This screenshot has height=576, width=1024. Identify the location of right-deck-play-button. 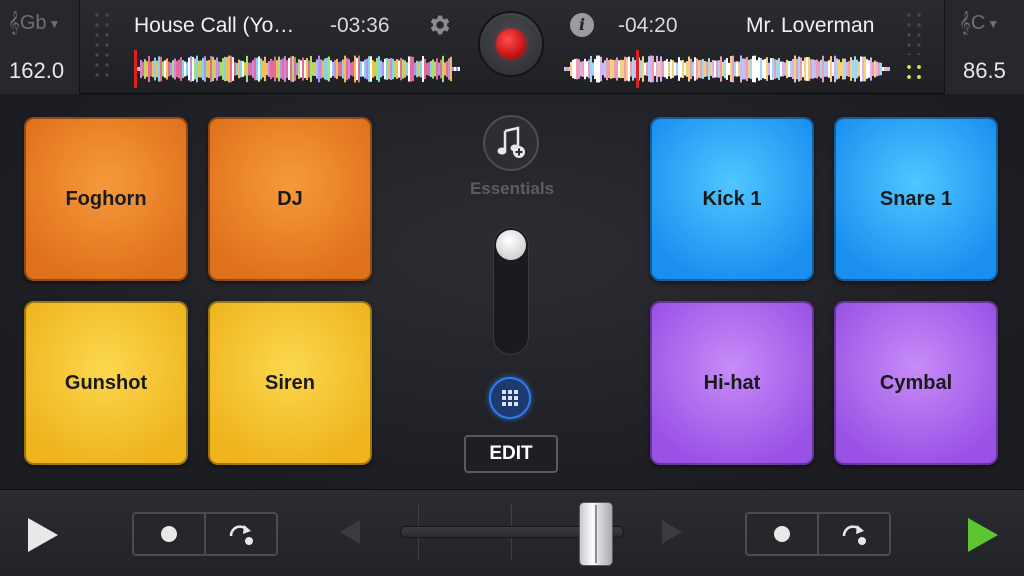
(983, 535).